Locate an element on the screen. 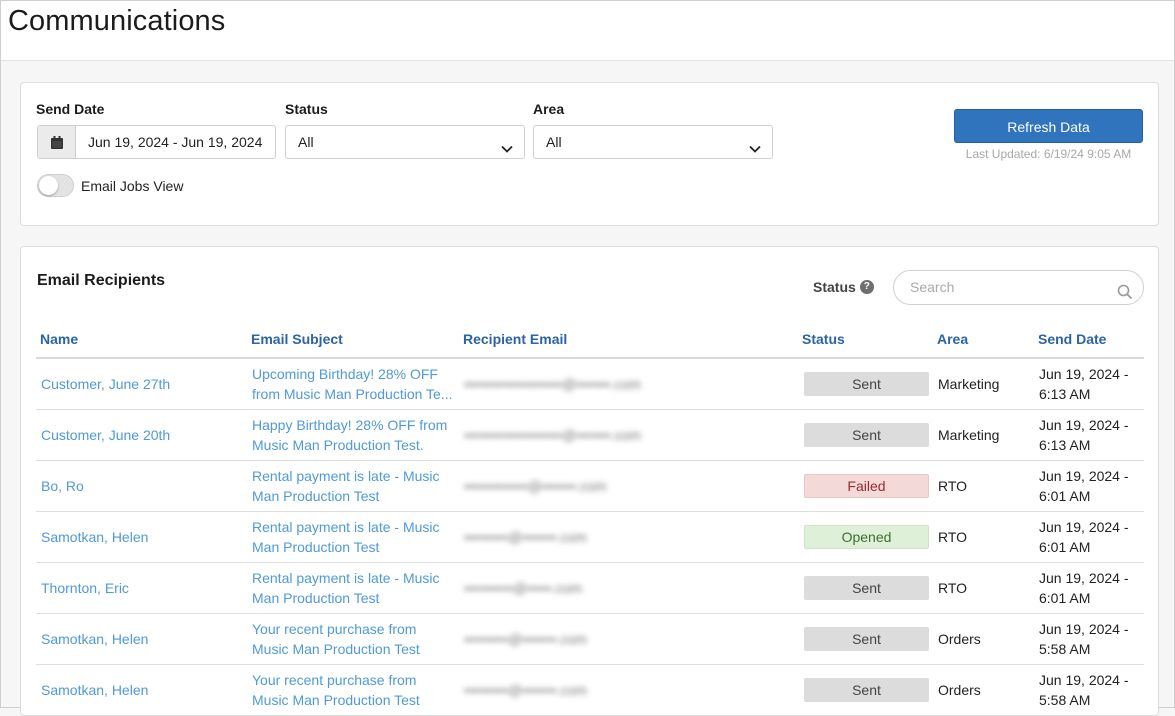 The height and width of the screenshot is (716, 1175). column-header-email: Recipient Email is located at coordinates (628, 339).